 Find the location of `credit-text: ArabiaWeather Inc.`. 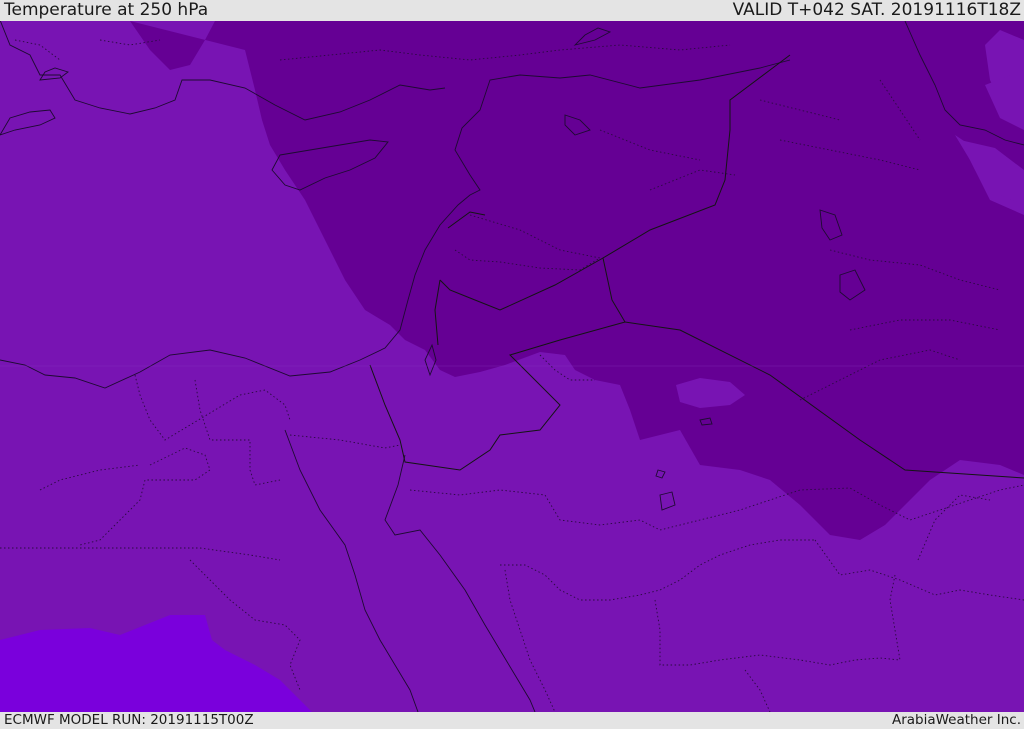

credit-text: ArabiaWeather Inc. is located at coordinates (956, 720).